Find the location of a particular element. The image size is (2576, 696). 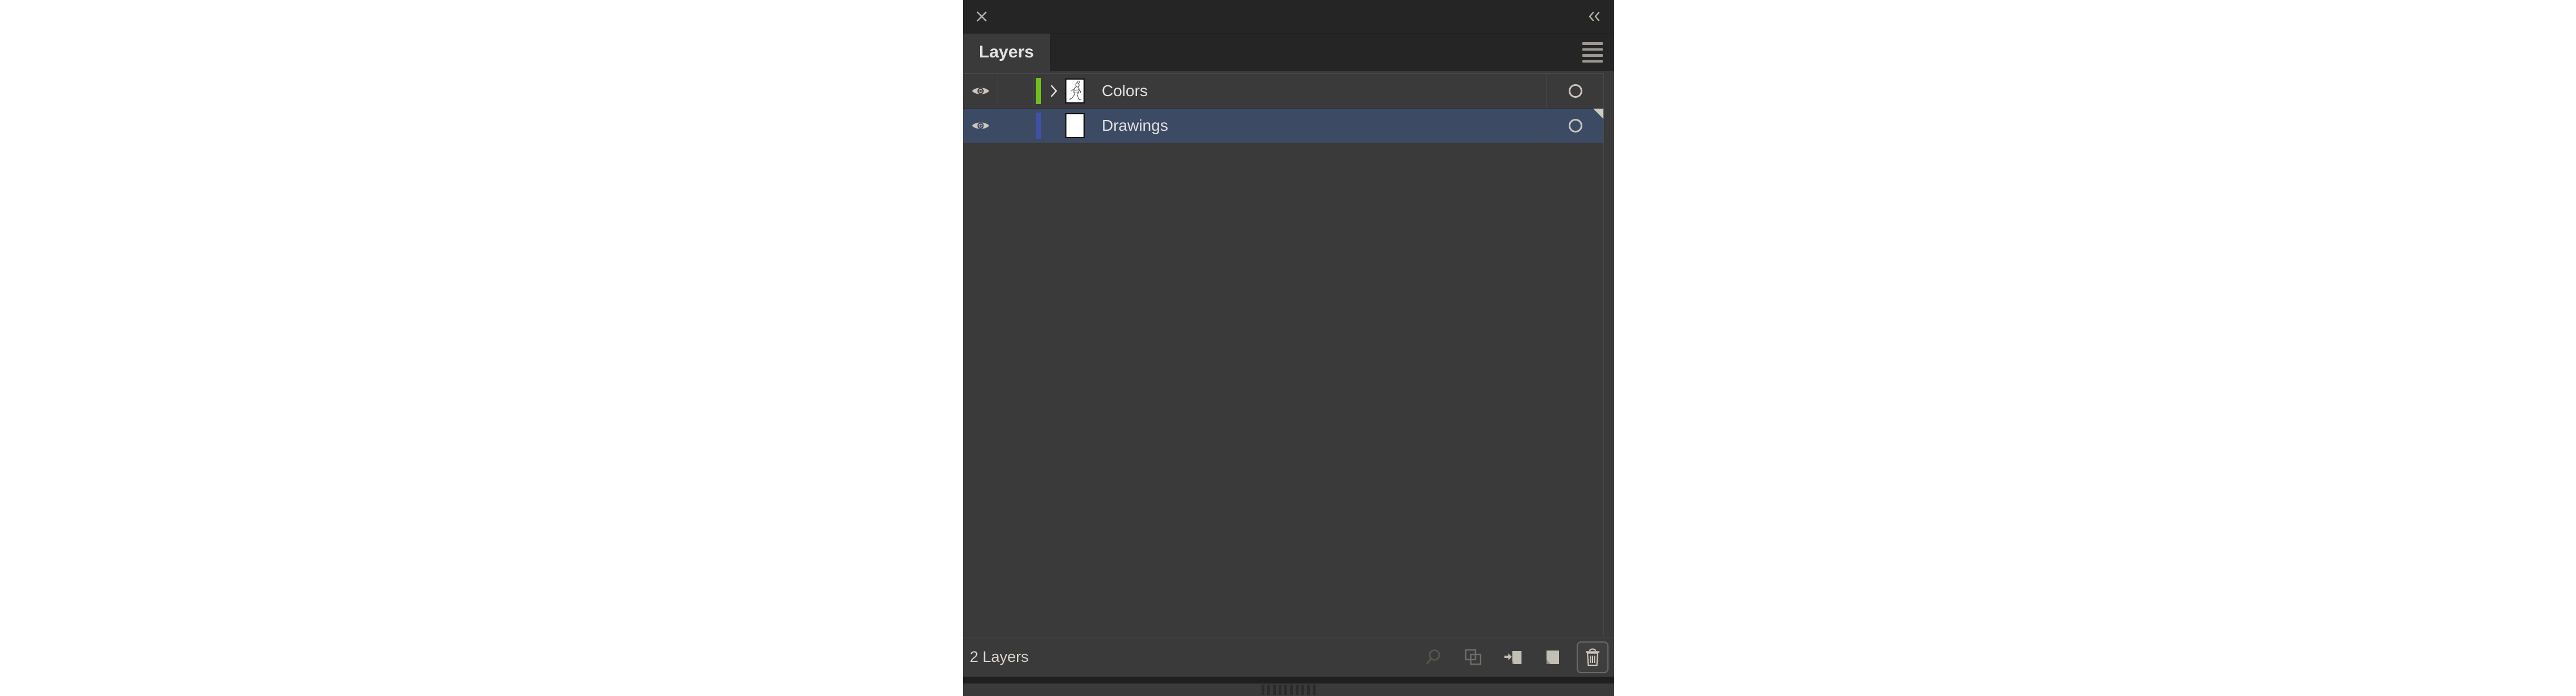

create-new-layer-button is located at coordinates (1553, 657).